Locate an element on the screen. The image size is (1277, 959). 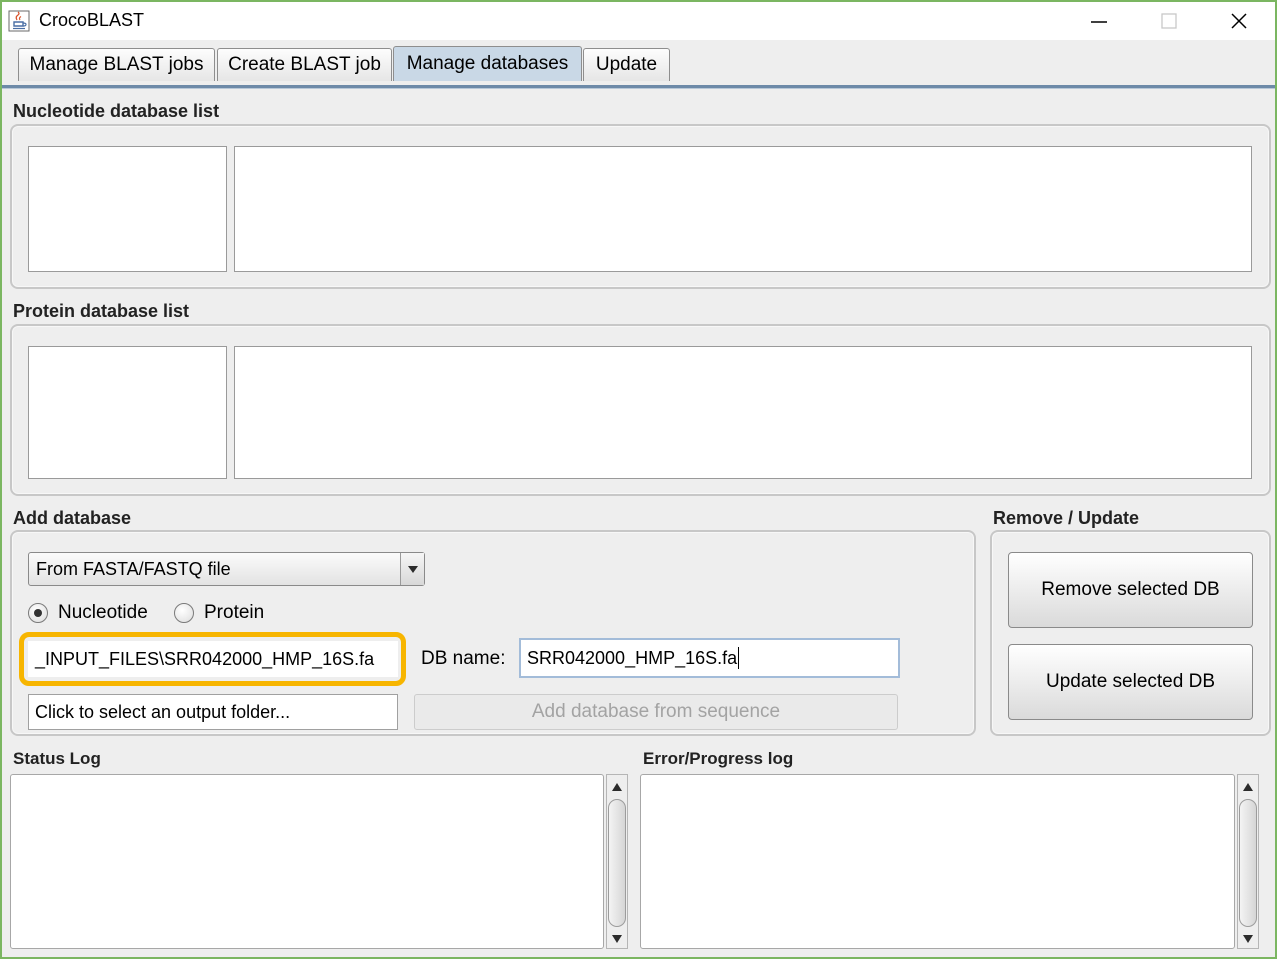
remove-update-title: Remove / Update is located at coordinates (1066, 518).